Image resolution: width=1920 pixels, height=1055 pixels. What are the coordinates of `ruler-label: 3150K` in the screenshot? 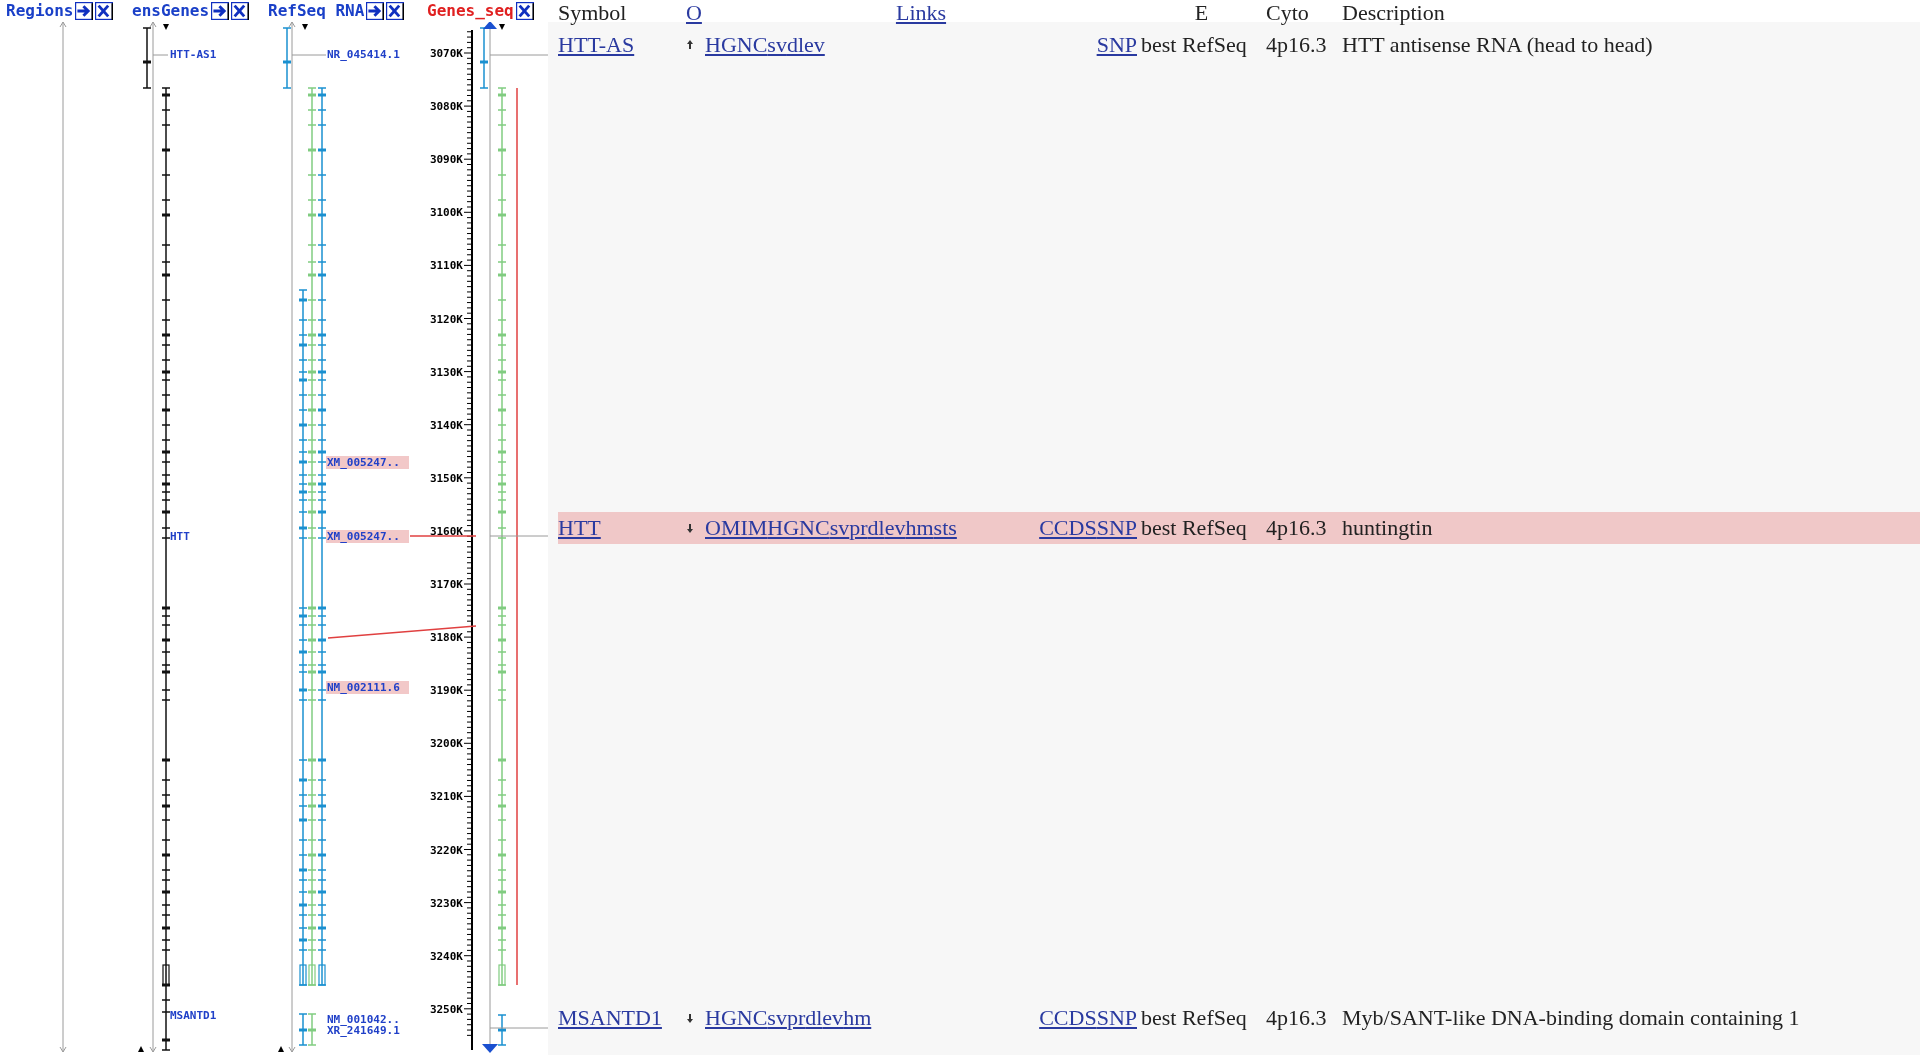 It's located at (446, 478).